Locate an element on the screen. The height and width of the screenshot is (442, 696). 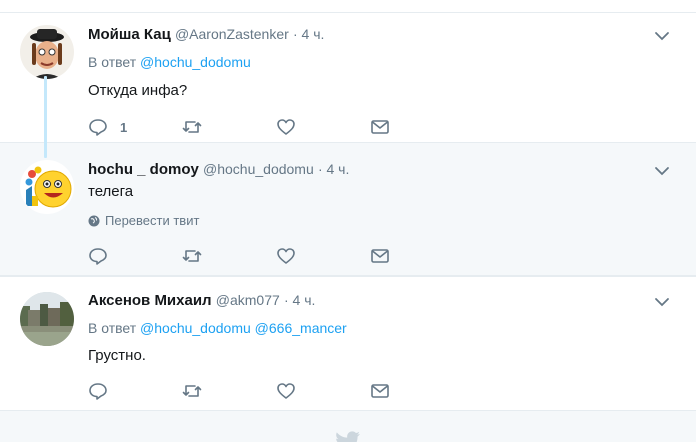
author-name: Аксенов Михаил is located at coordinates (150, 300).